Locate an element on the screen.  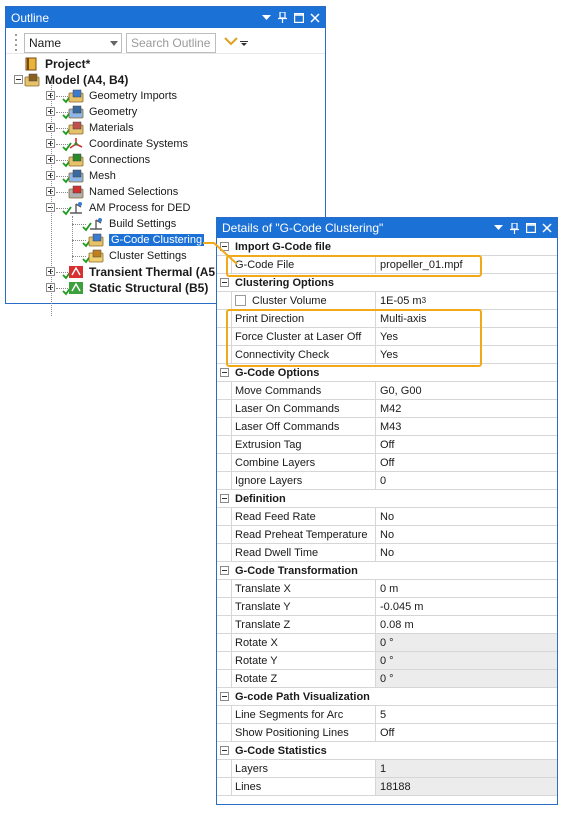
property-row: Connectivity Check Yes is located at coordinates (387, 355).